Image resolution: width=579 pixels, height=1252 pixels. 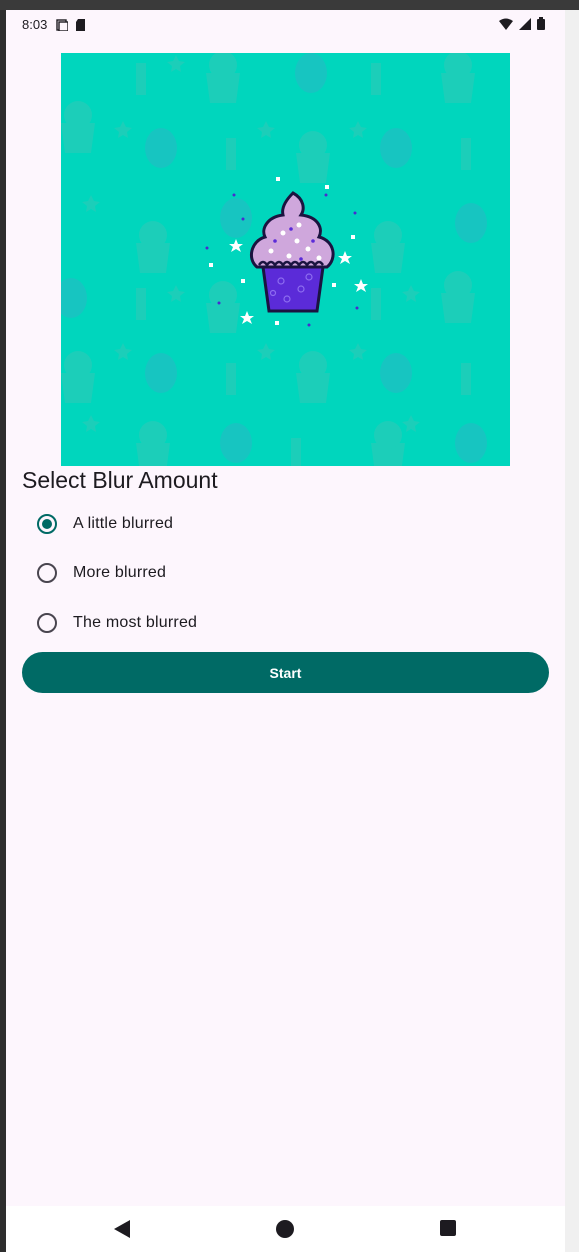 What do you see at coordinates (35, 24) in the screenshot?
I see `status-time: 8:03` at bounding box center [35, 24].